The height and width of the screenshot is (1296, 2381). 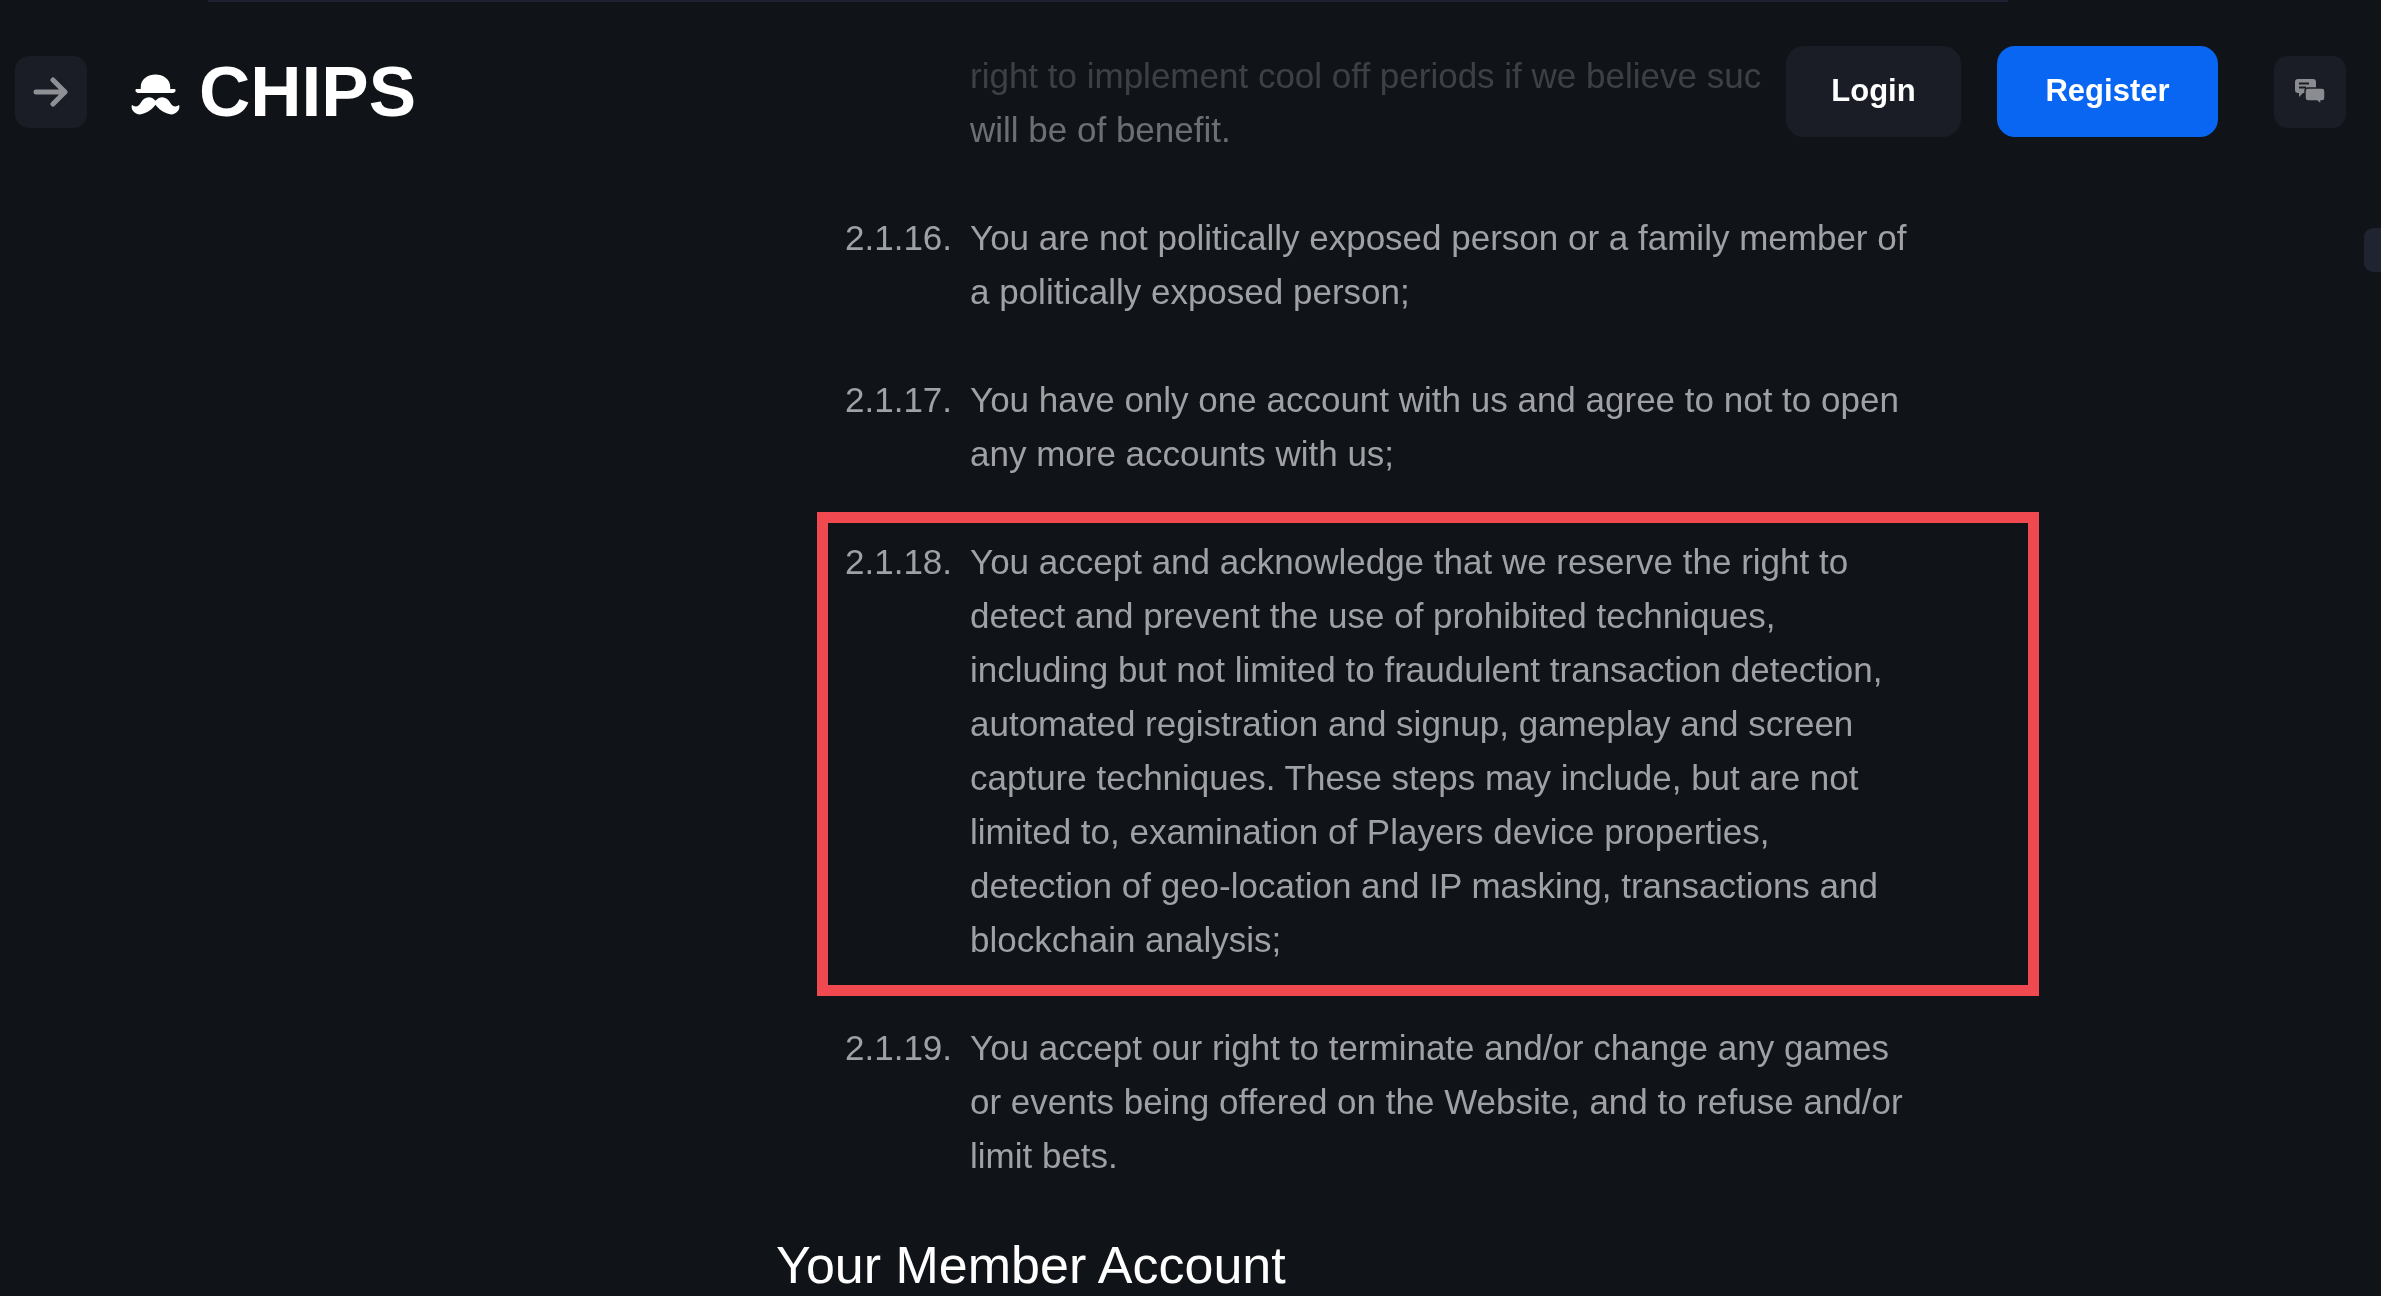 I want to click on scrollbar-thumb, so click(x=2372, y=250).